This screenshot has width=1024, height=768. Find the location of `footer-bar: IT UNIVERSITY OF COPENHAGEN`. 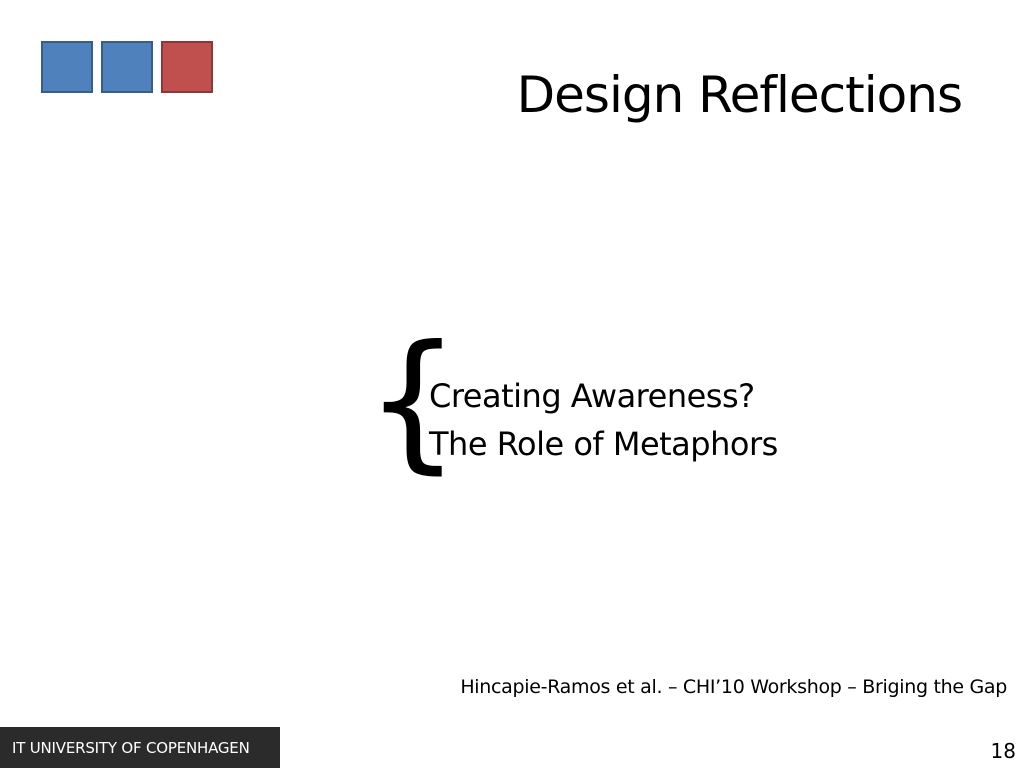

footer-bar: IT UNIVERSITY OF COPENHAGEN is located at coordinates (140, 747).